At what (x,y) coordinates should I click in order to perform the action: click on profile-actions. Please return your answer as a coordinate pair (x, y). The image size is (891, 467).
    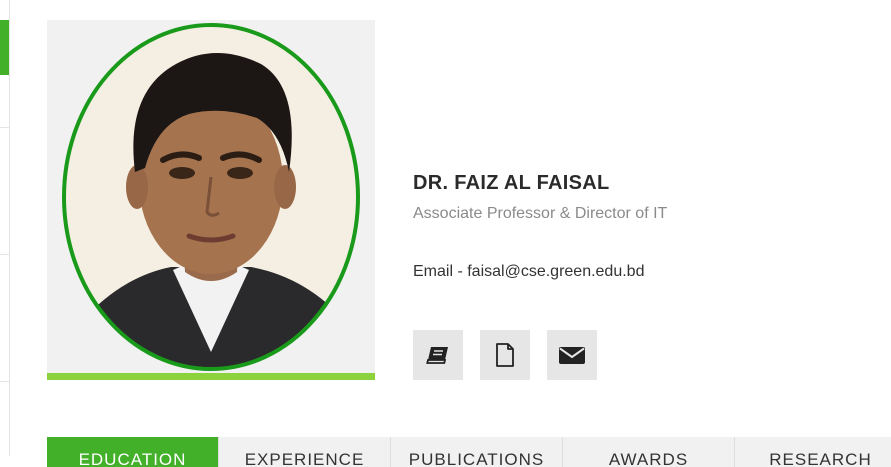
    Looking at the image, I should click on (505, 355).